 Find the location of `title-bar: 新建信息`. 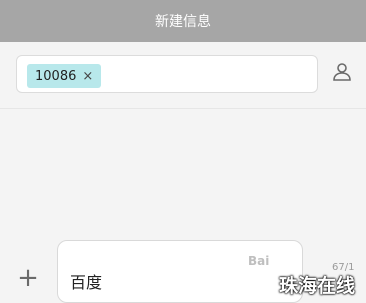

title-bar: 新建信息 is located at coordinates (183, 21).